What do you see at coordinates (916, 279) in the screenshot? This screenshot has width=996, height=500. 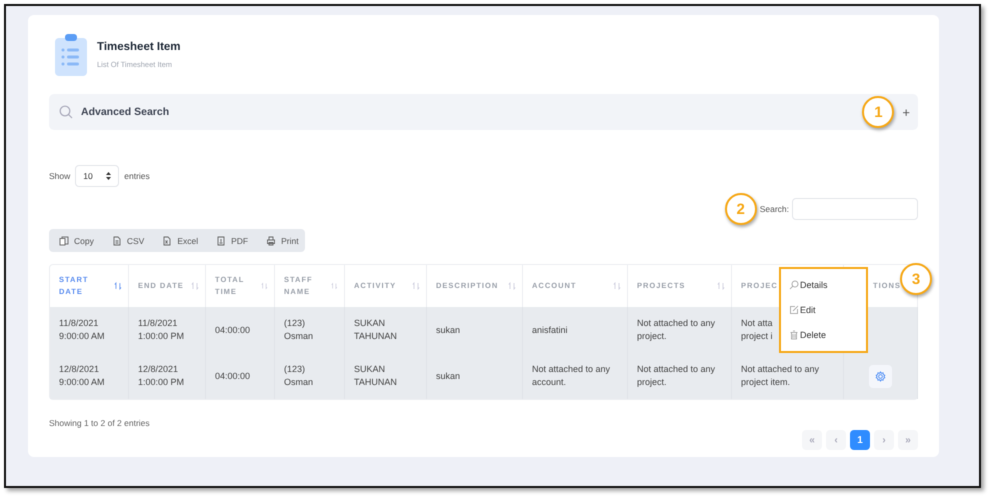 I see `callout-marker: 3` at bounding box center [916, 279].